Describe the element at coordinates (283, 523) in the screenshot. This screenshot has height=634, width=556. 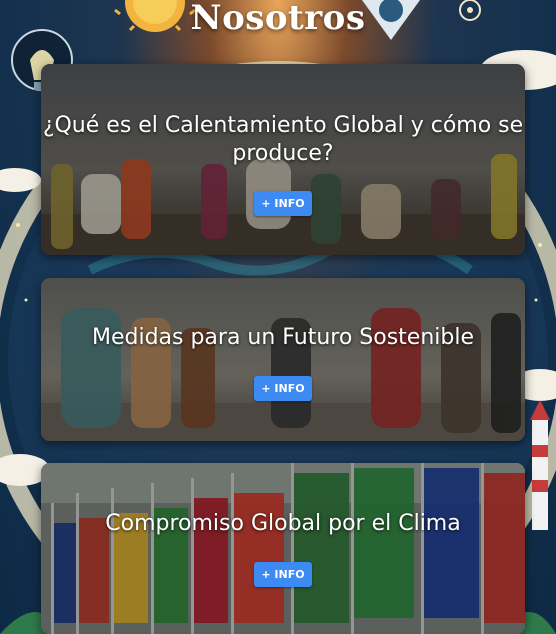
I see `card-title: Compromiso Global por el Clima` at that location.